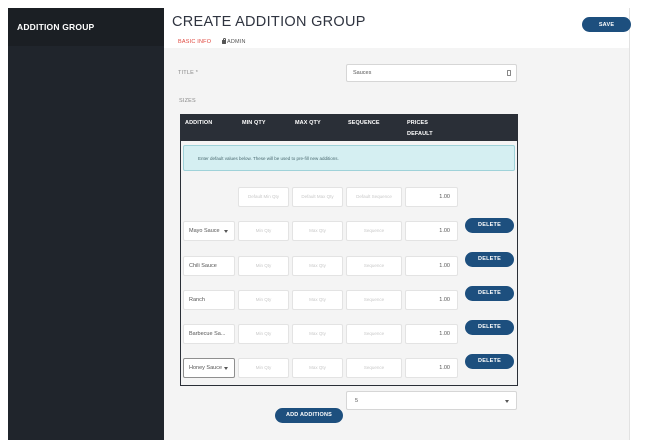  What do you see at coordinates (420, 134) in the screenshot?
I see `col-default: DEFAULT` at bounding box center [420, 134].